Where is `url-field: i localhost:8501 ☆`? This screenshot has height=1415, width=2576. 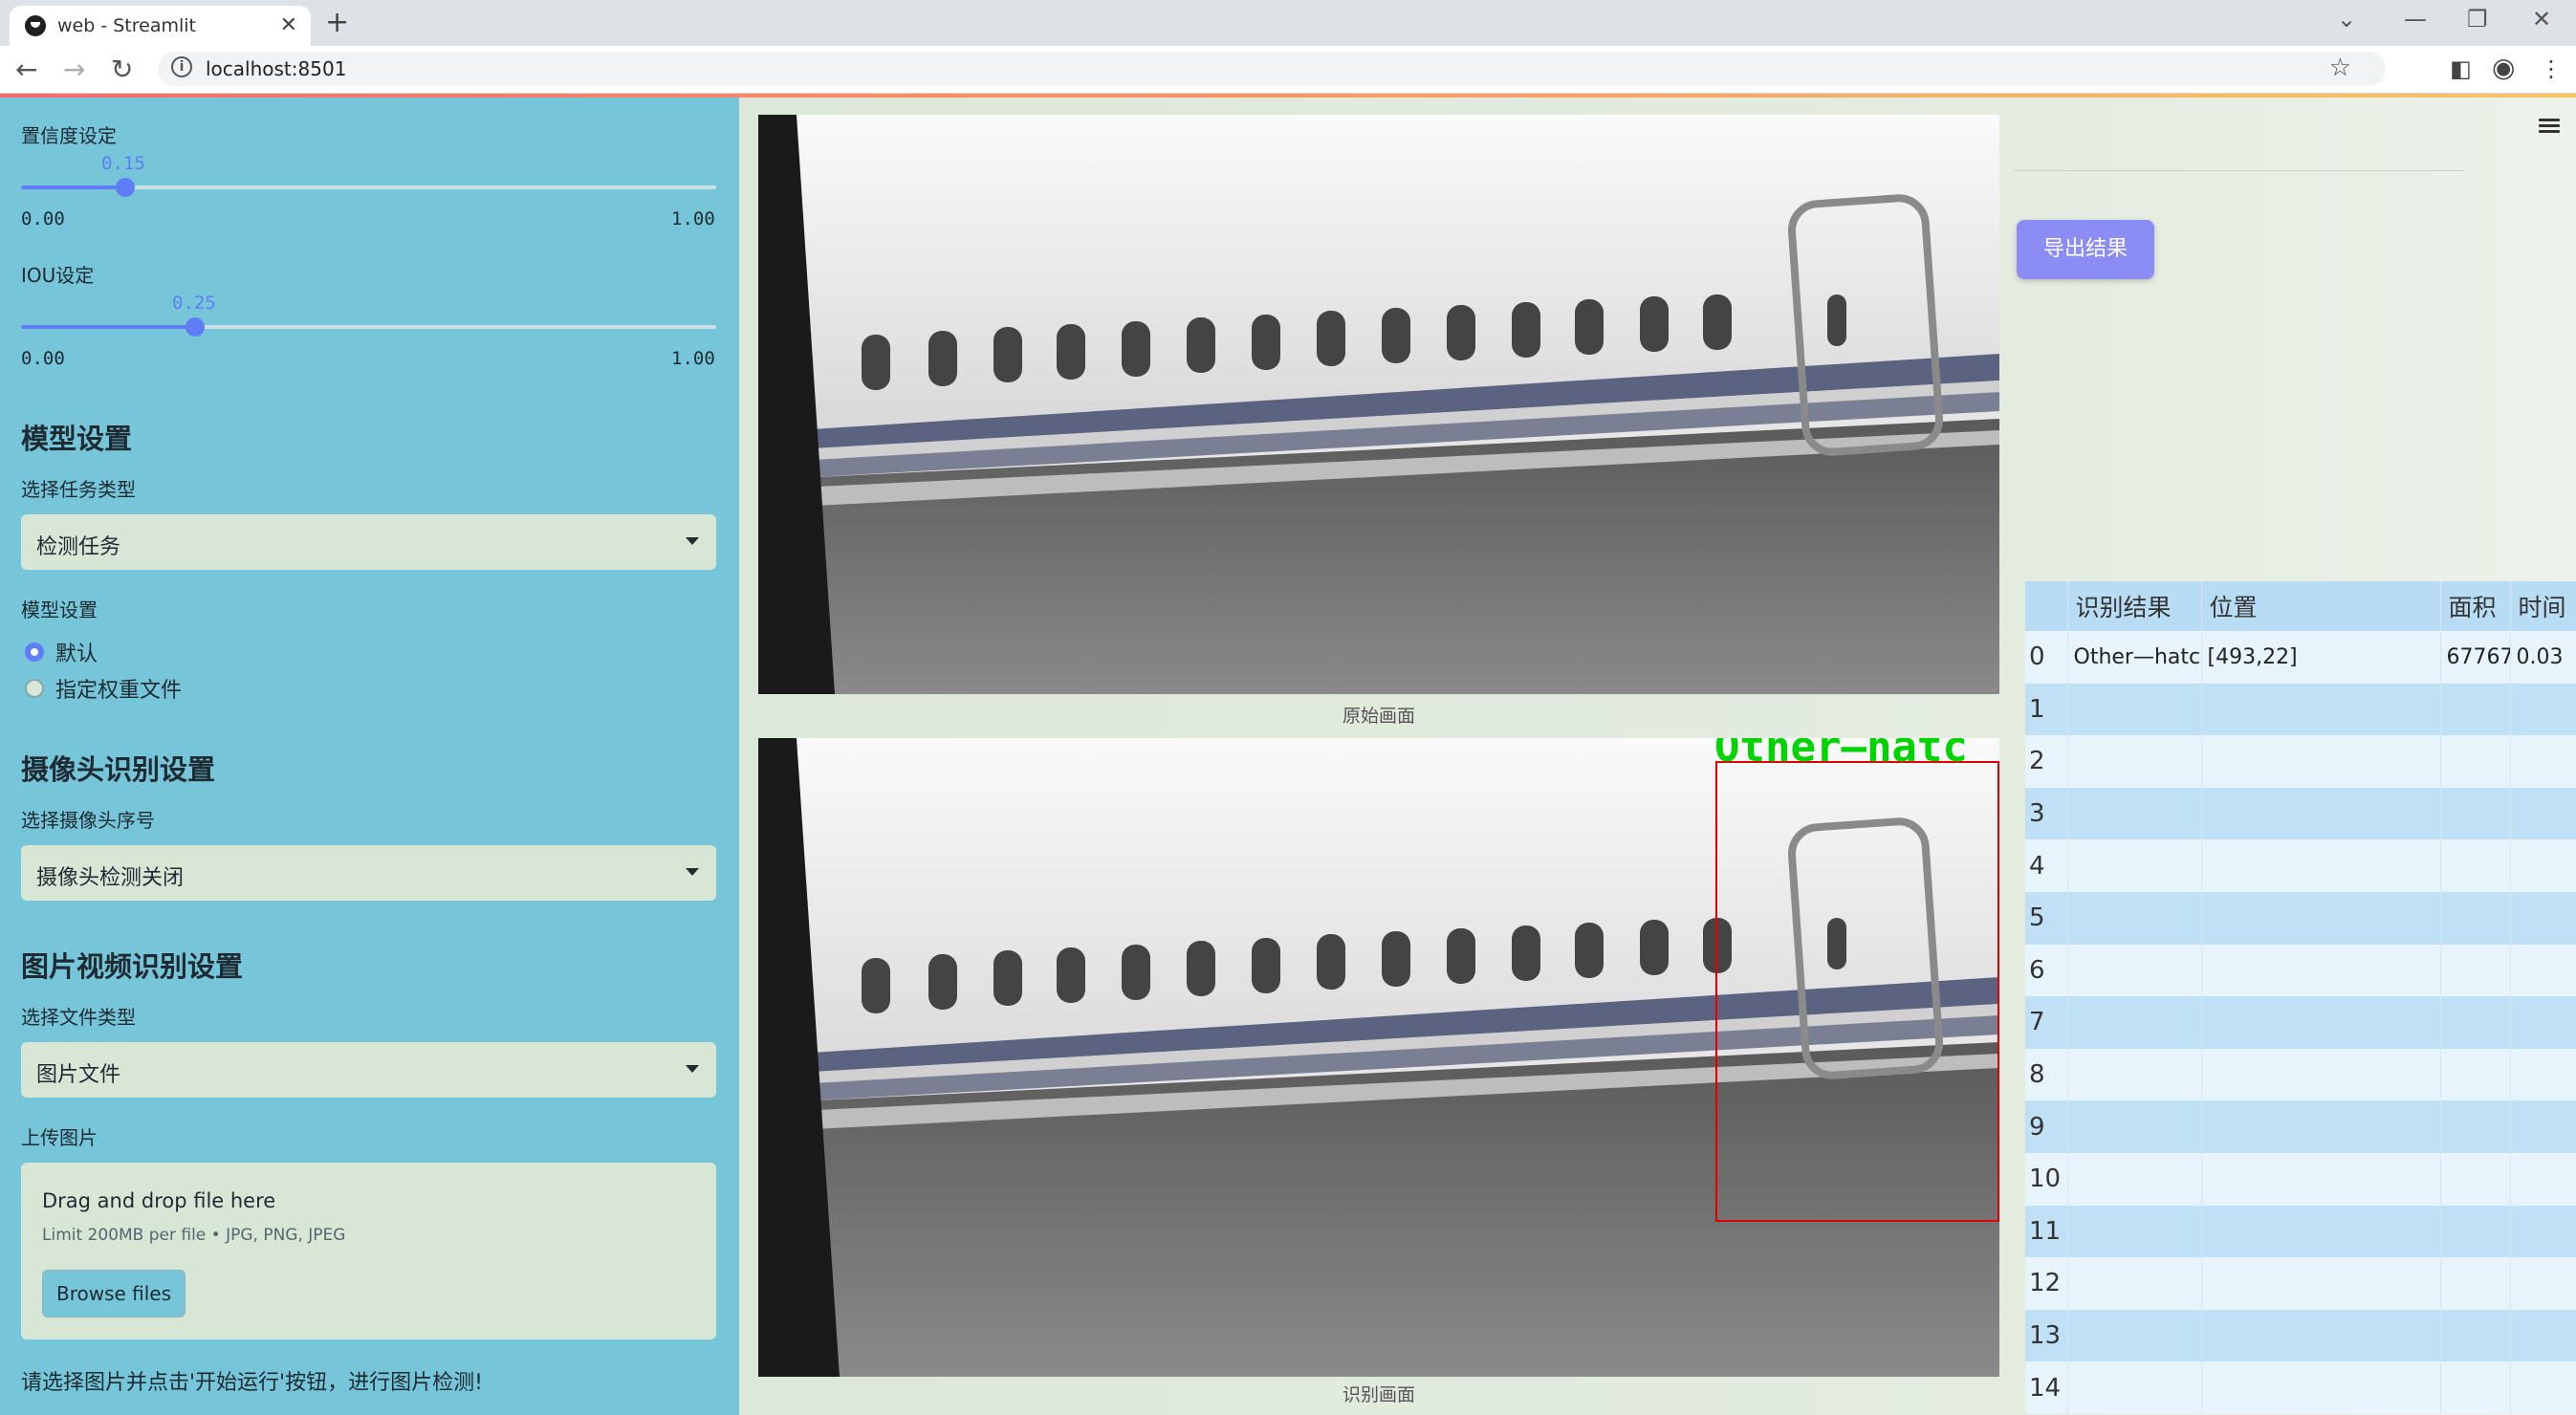
url-field: i localhost:8501 ☆ is located at coordinates (1272, 69).